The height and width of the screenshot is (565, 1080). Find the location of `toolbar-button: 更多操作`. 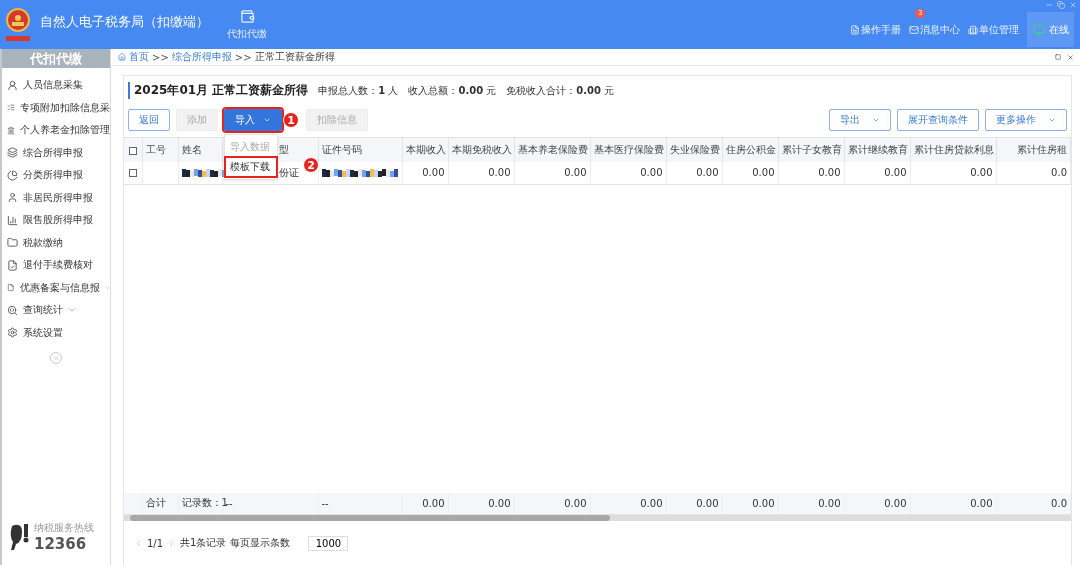

toolbar-button: 更多操作 is located at coordinates (1026, 120).